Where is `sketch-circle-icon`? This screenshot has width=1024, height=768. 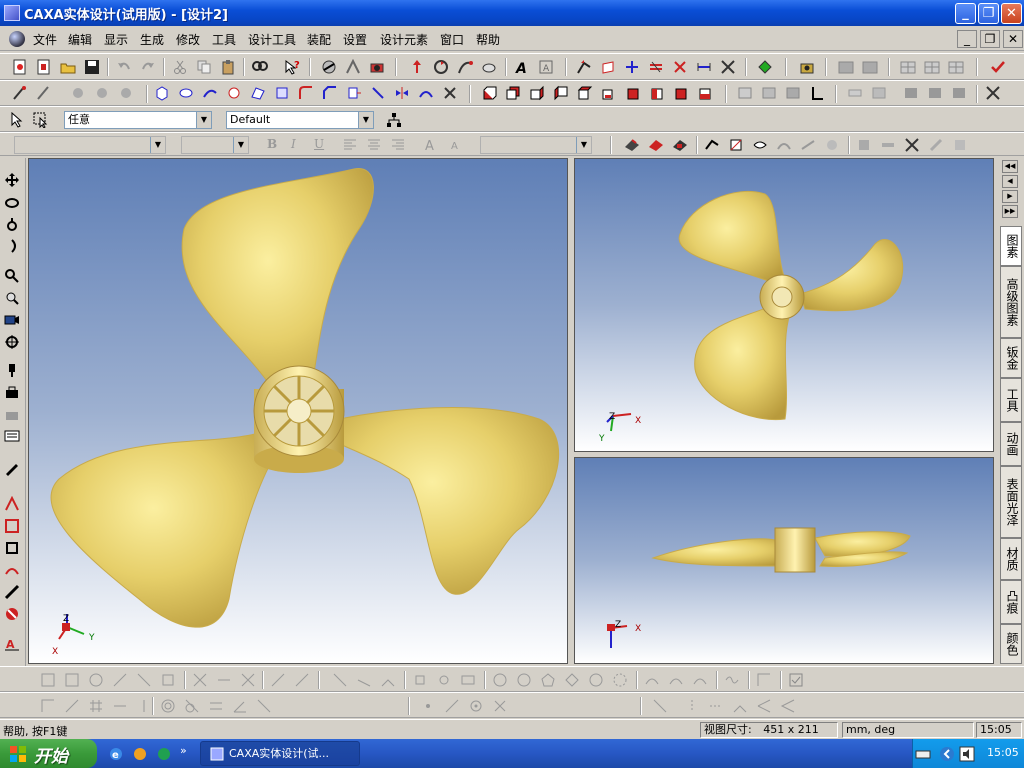 sketch-circle-icon is located at coordinates (96, 680).